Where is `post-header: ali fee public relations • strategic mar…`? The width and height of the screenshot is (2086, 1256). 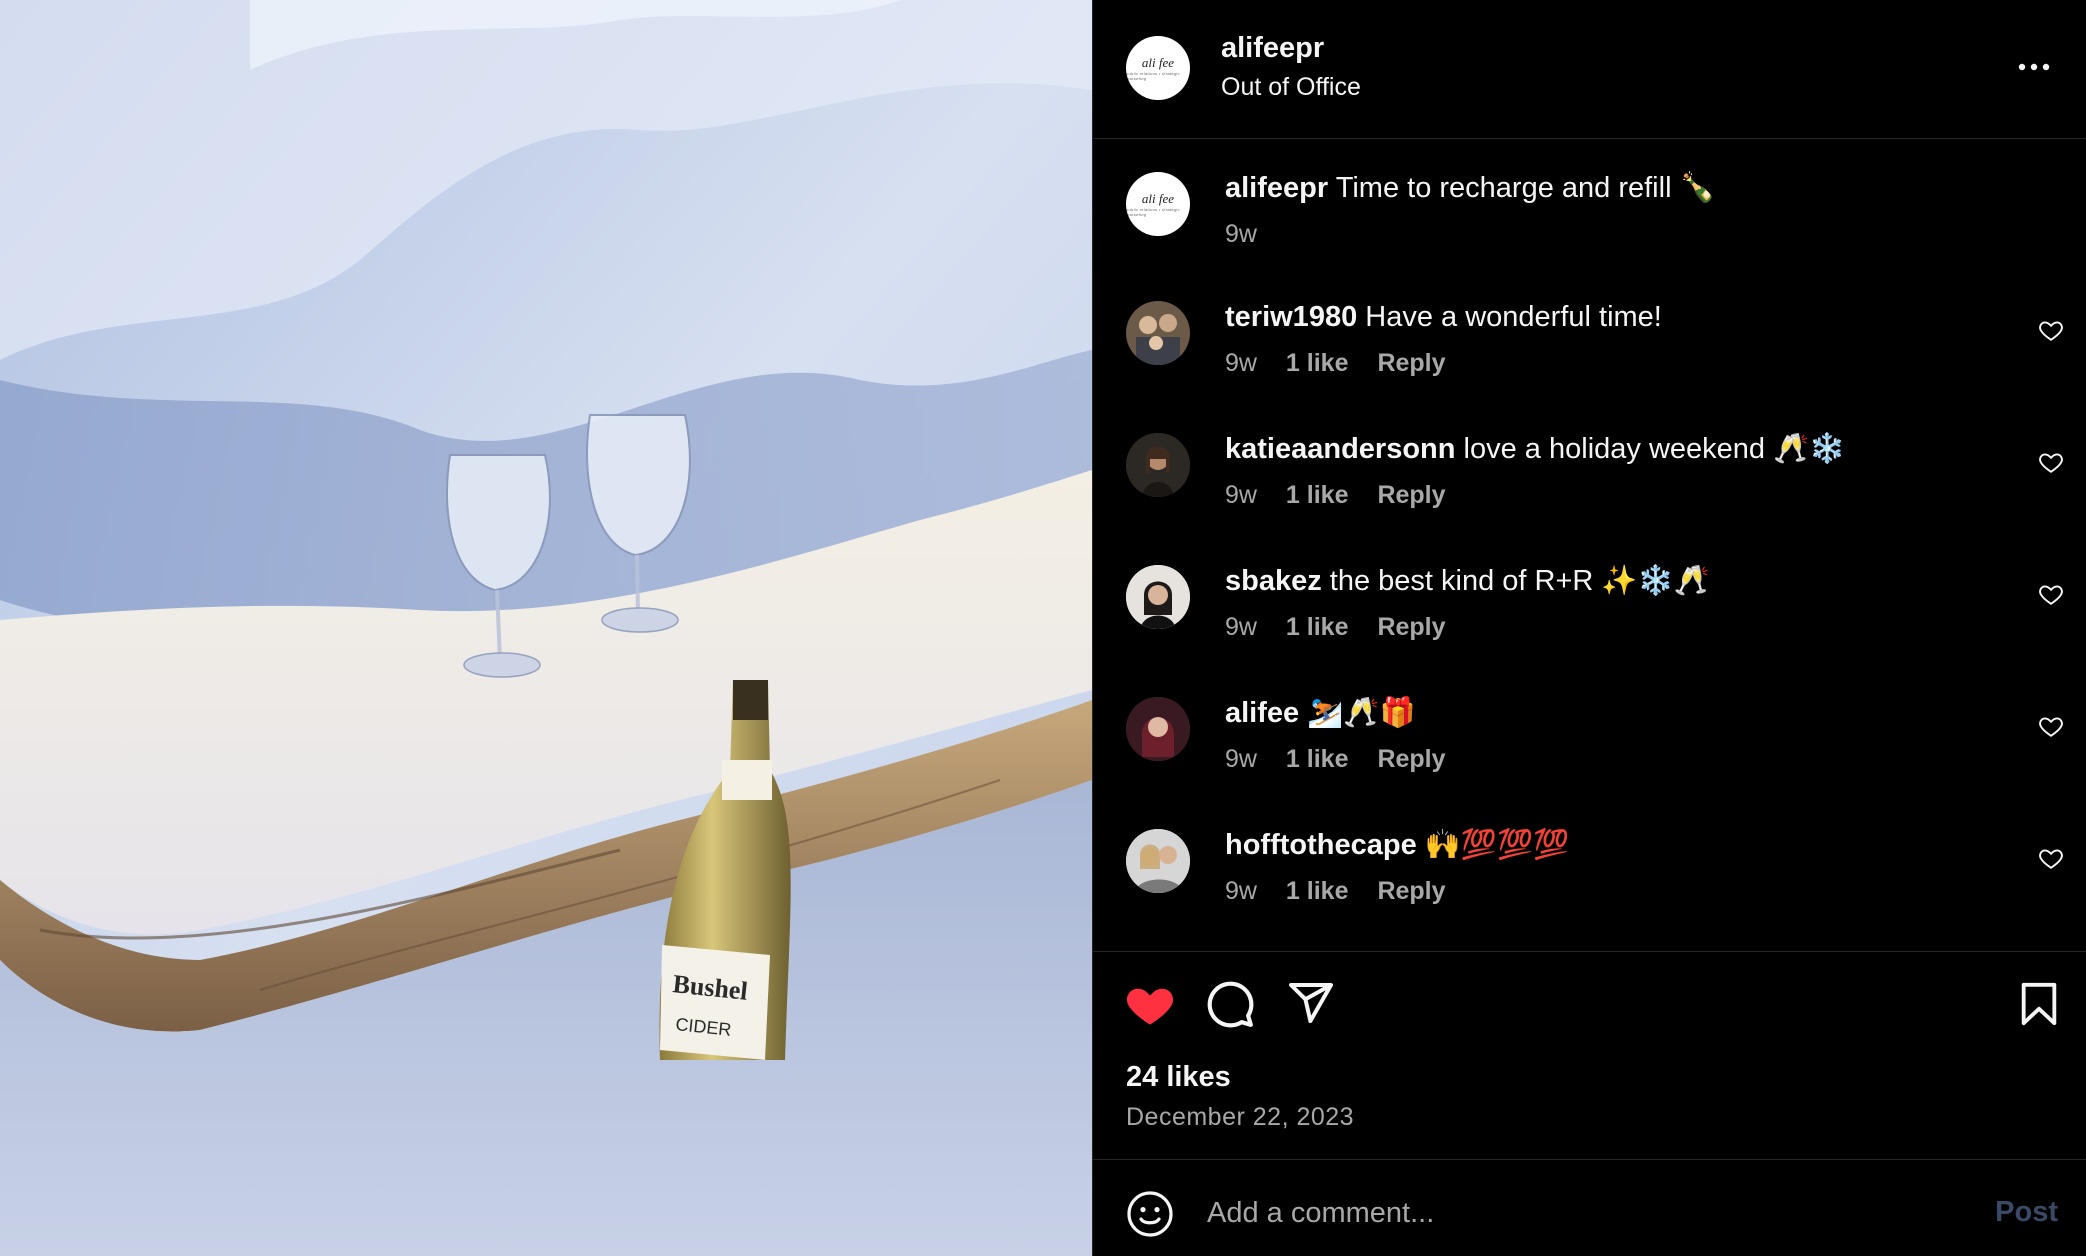
post-header: ali fee public relations • strategic mar… is located at coordinates (1589, 69).